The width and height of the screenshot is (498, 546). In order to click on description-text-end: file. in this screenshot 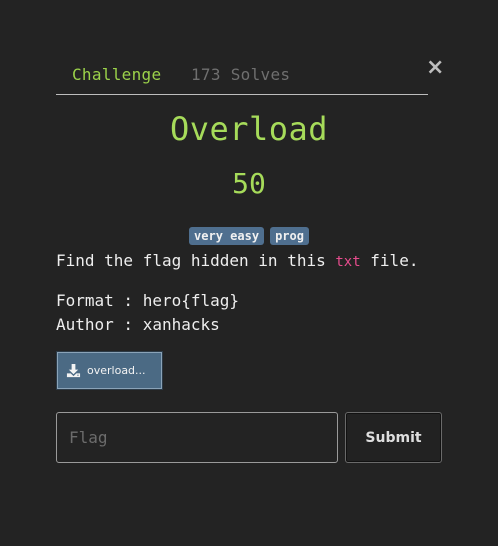, I will do `click(389, 260)`.